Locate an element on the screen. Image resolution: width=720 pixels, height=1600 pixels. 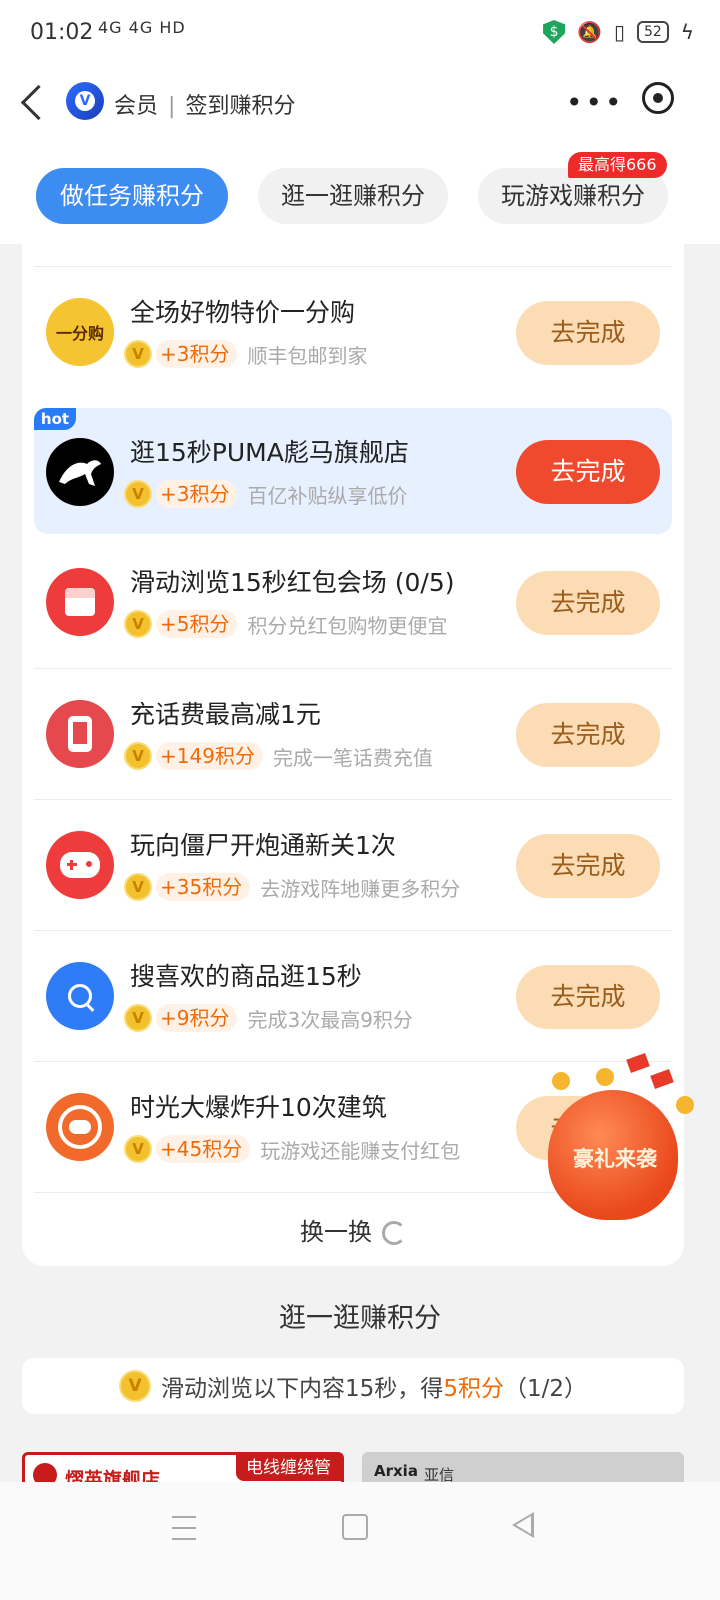
product-badge: 电线缠绕管 is located at coordinates (288, 1468).